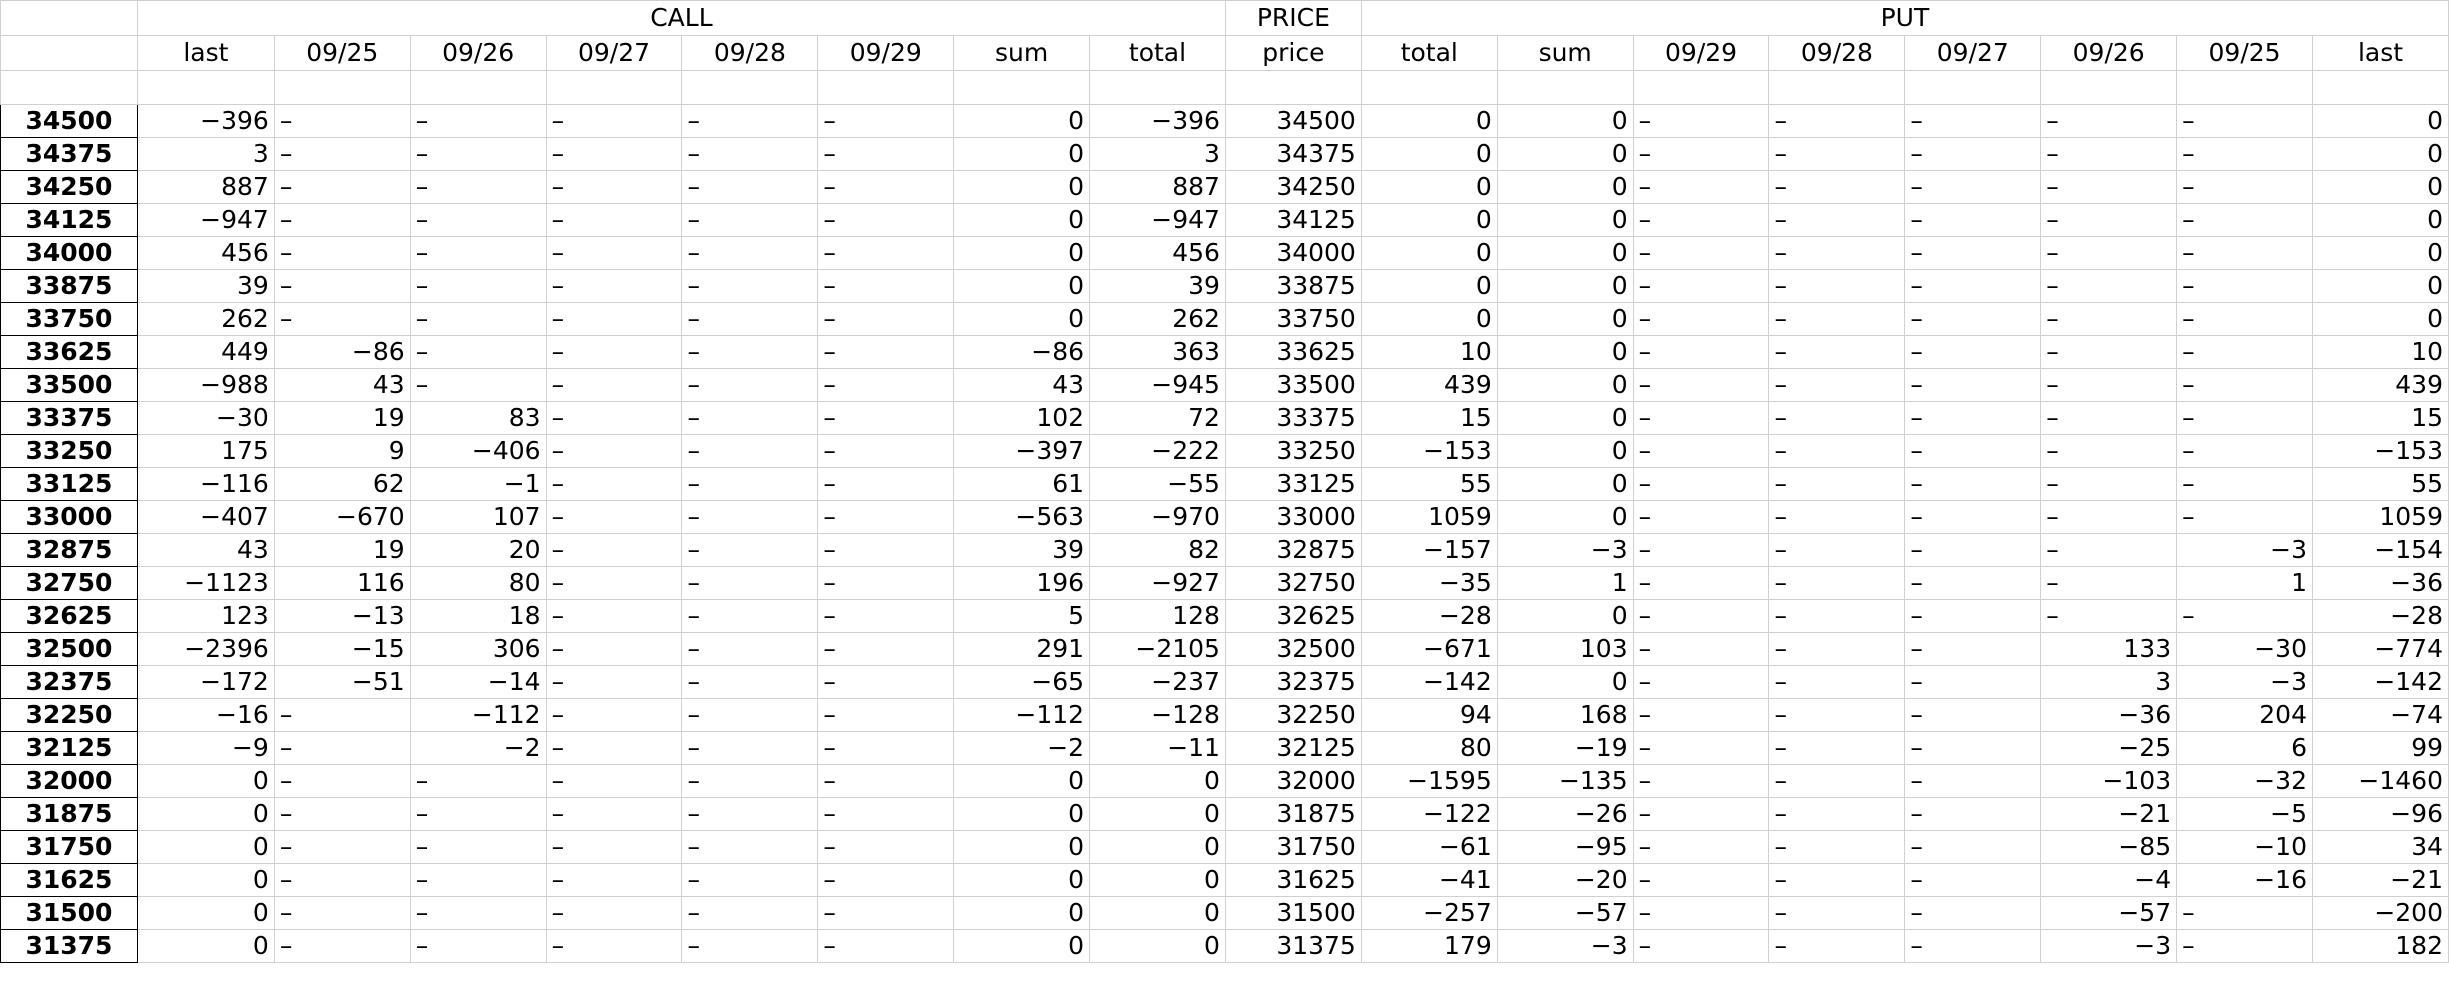  I want to click on data-cell: −21, so click(2109, 814).